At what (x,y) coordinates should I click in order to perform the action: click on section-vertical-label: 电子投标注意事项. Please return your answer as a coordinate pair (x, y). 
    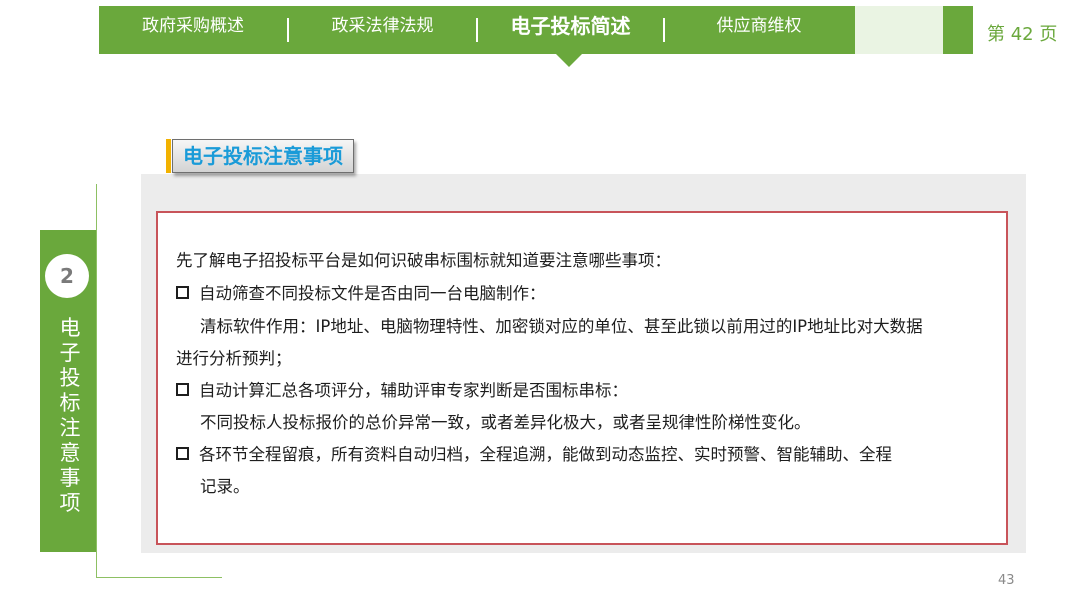
    Looking at the image, I should click on (70, 415).